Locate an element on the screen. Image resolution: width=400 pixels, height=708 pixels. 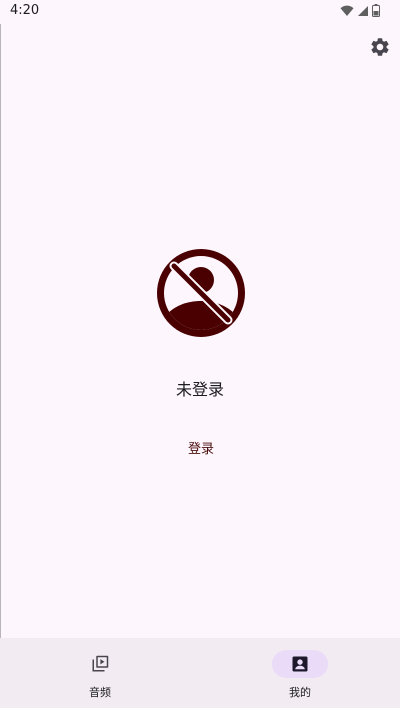
no-user-avatar-icon is located at coordinates (201, 293).